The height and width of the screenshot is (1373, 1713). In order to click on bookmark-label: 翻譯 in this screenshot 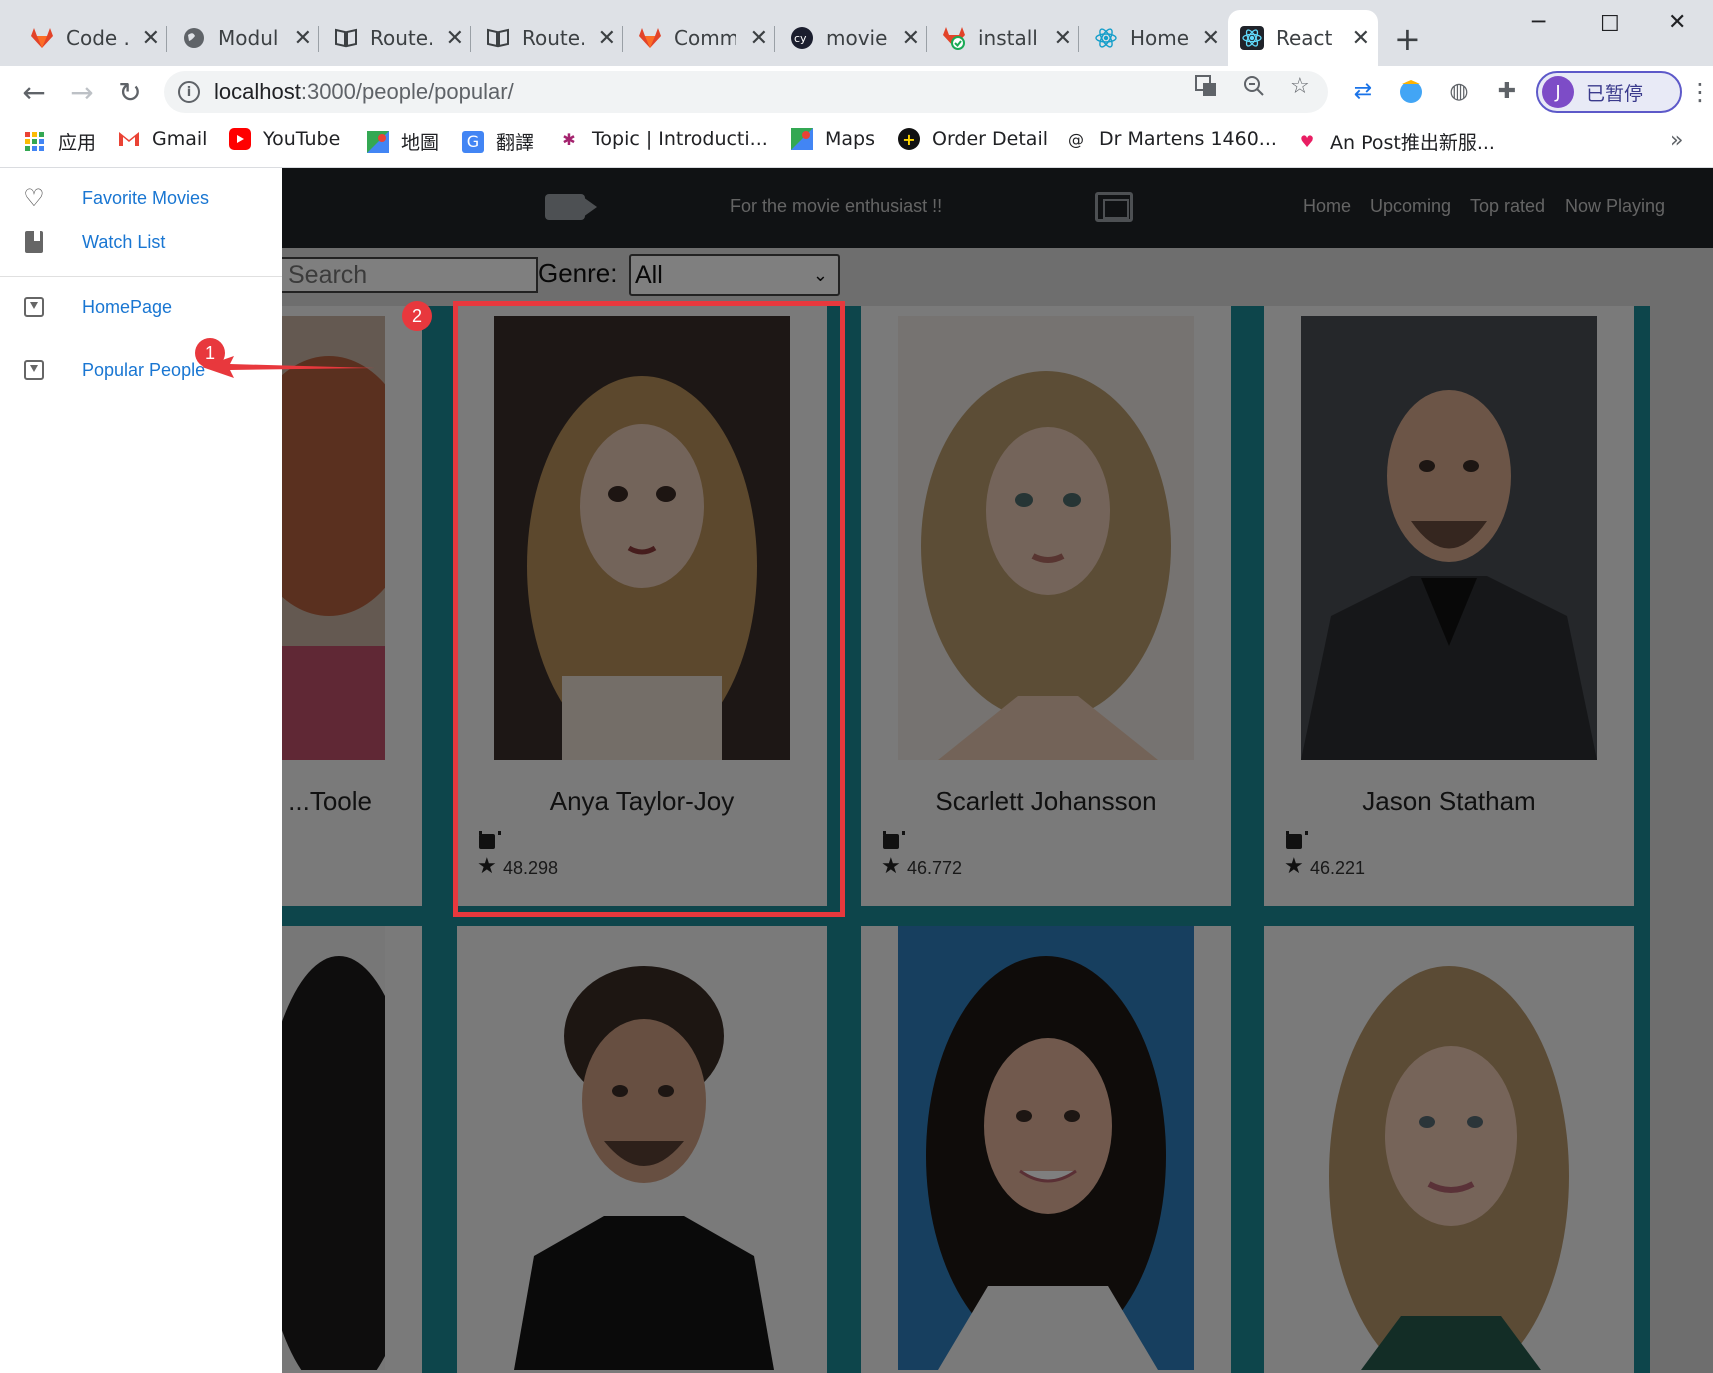, I will do `click(515, 143)`.